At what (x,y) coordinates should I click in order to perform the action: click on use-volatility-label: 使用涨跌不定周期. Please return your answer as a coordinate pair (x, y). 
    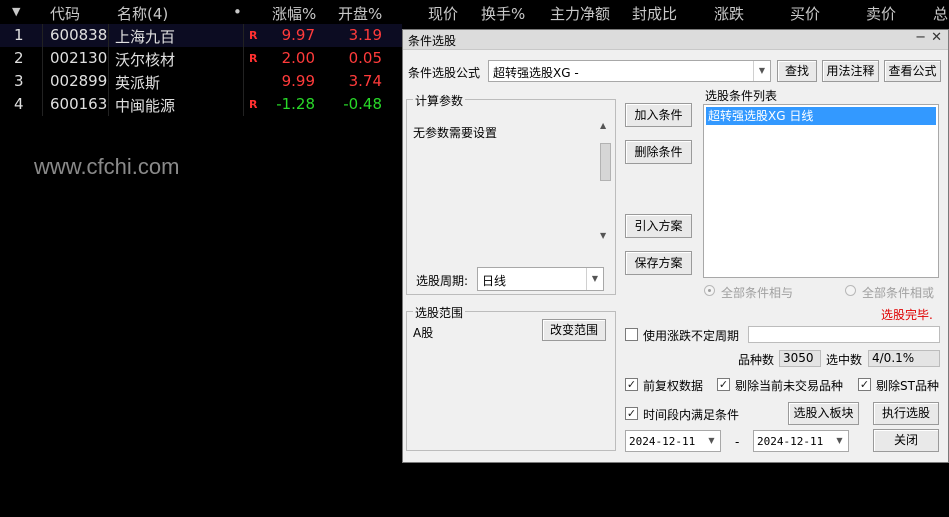
    Looking at the image, I should click on (691, 336).